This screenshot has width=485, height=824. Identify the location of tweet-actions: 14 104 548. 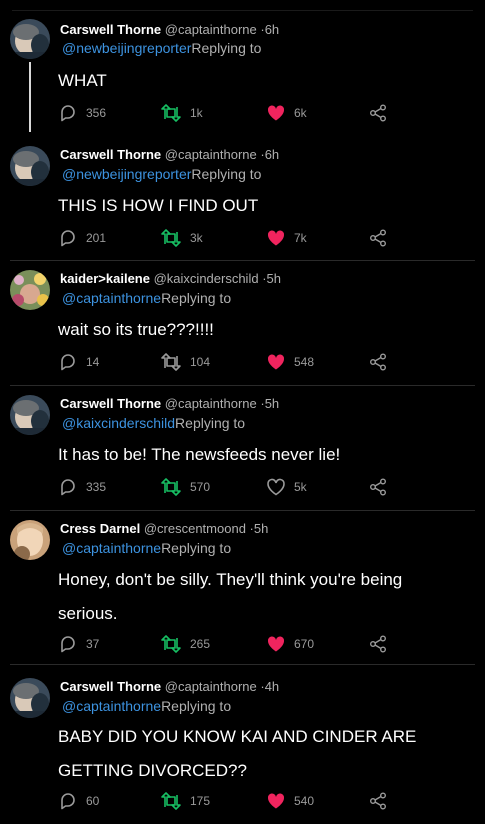
(258, 362).